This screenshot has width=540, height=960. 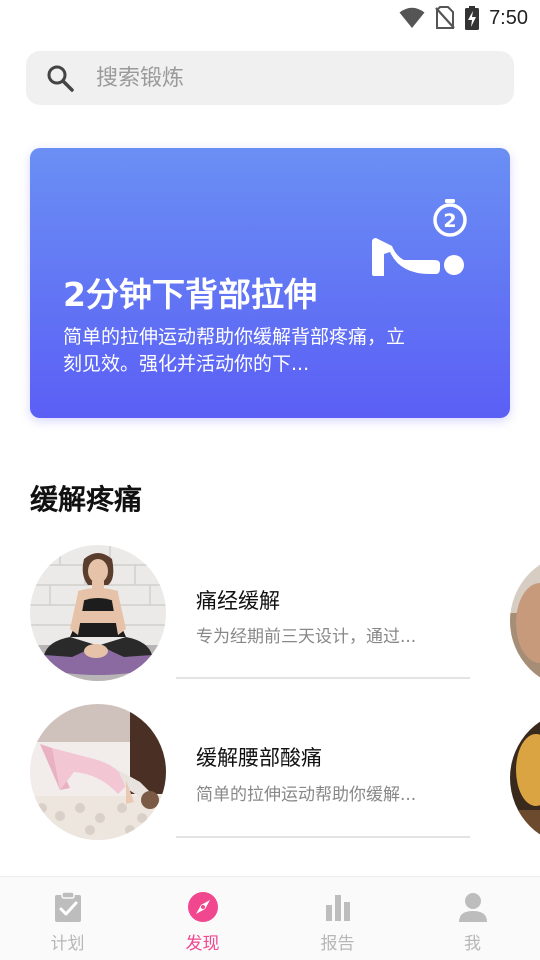 I want to click on status-bar: 7:50, so click(x=270, y=18).